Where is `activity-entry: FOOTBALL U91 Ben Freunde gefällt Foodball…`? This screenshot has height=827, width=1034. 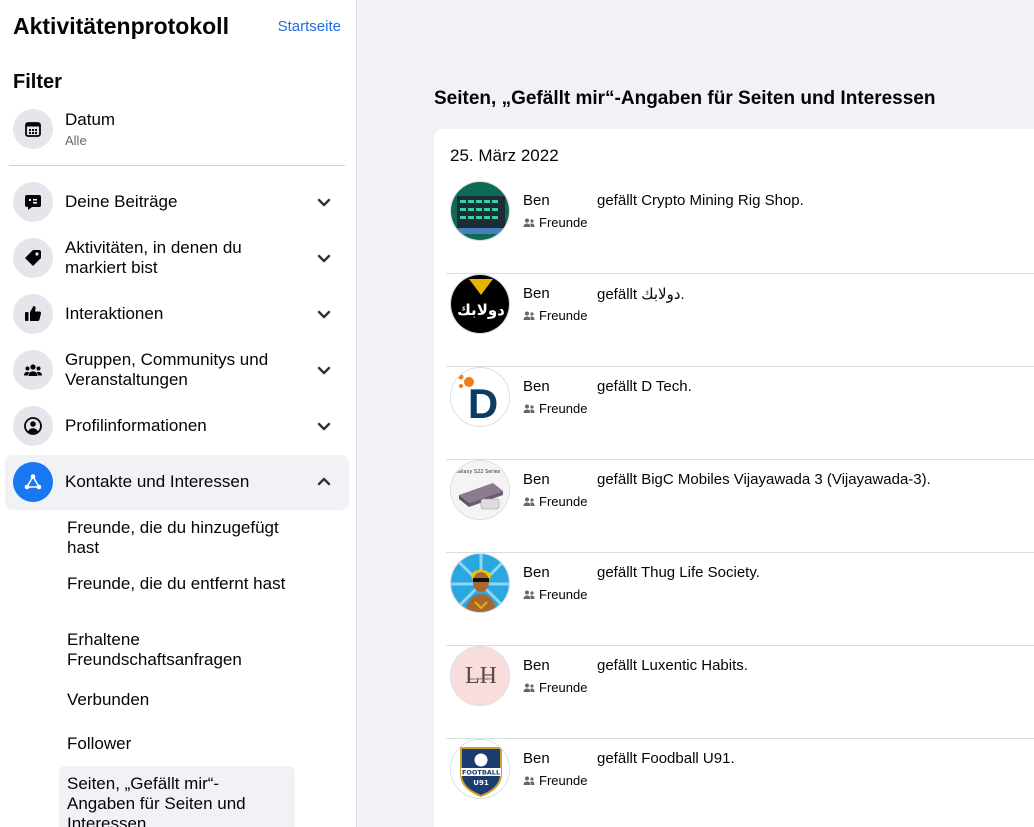 activity-entry: FOOTBALL U91 Ben Freunde gefällt Foodball… is located at coordinates (740, 783).